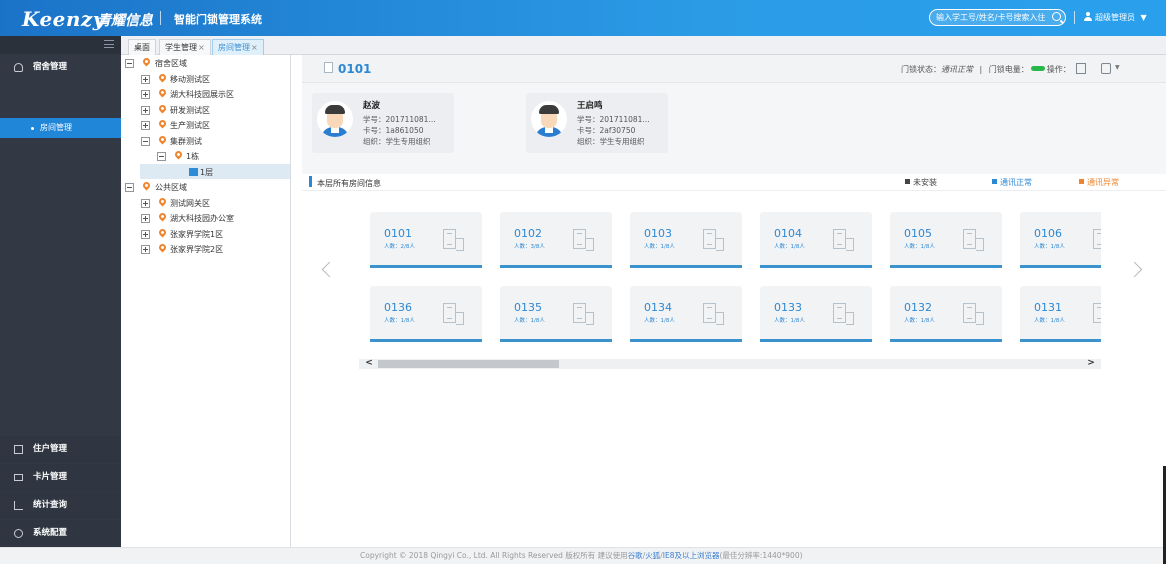  What do you see at coordinates (730, 364) in the screenshot?
I see `horizontal-scrollbar: < >` at bounding box center [730, 364].